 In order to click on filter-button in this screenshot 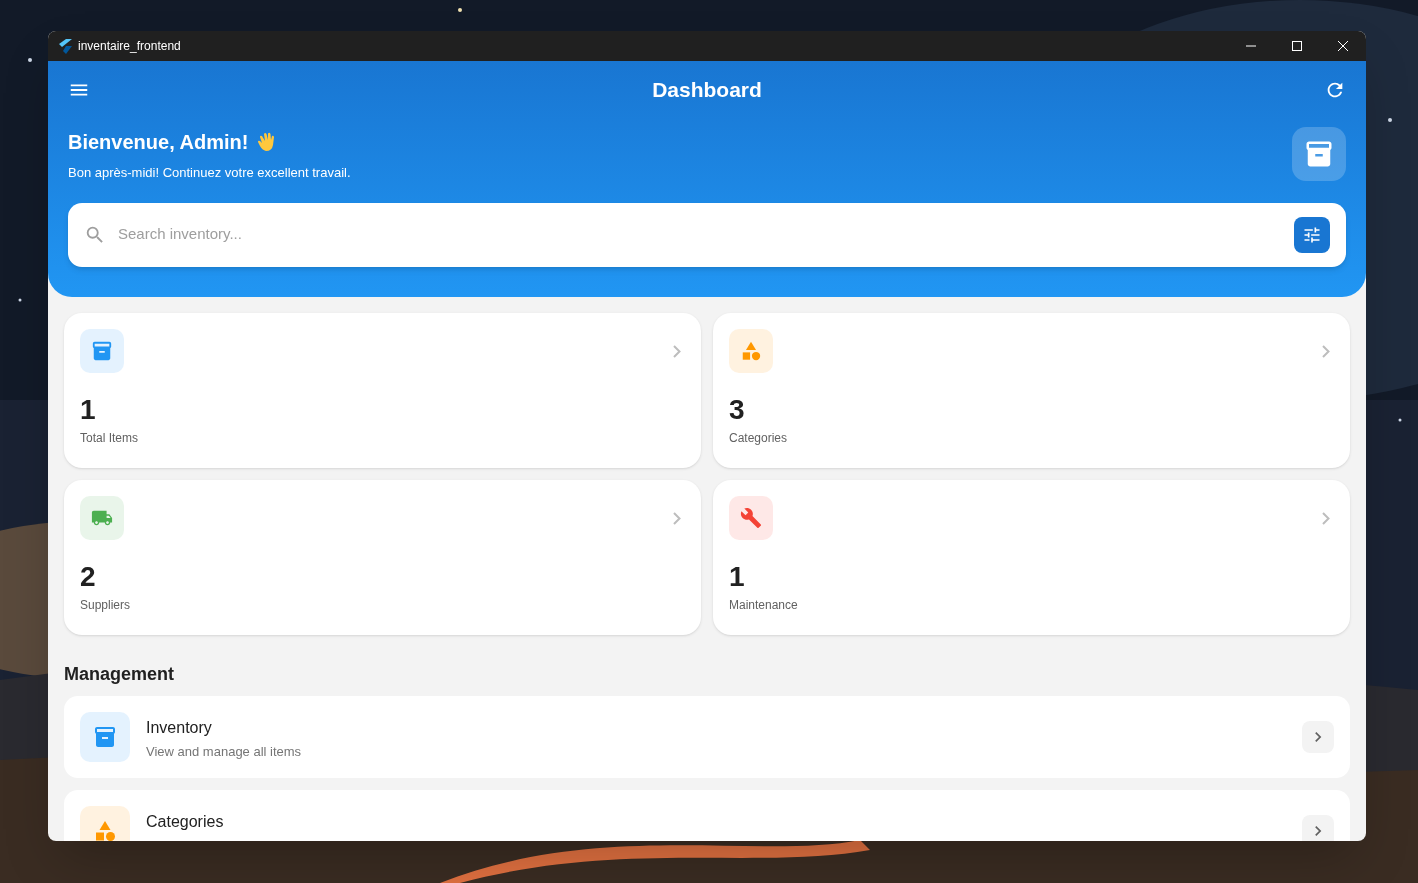, I will do `click(1312, 234)`.